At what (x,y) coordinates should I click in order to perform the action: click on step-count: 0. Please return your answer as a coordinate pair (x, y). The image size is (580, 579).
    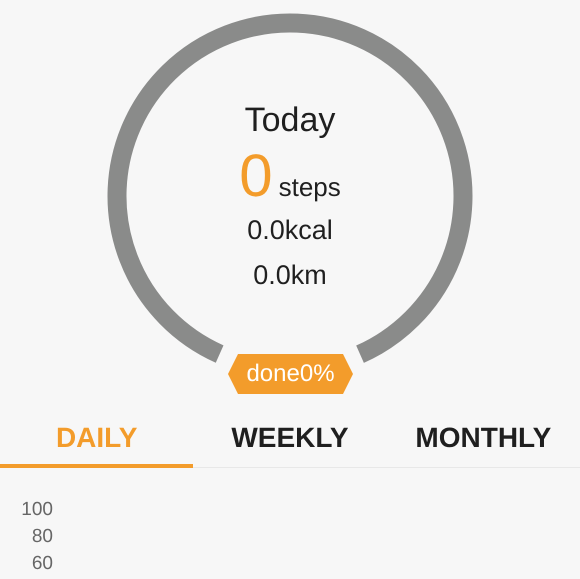
    Looking at the image, I should click on (256, 176).